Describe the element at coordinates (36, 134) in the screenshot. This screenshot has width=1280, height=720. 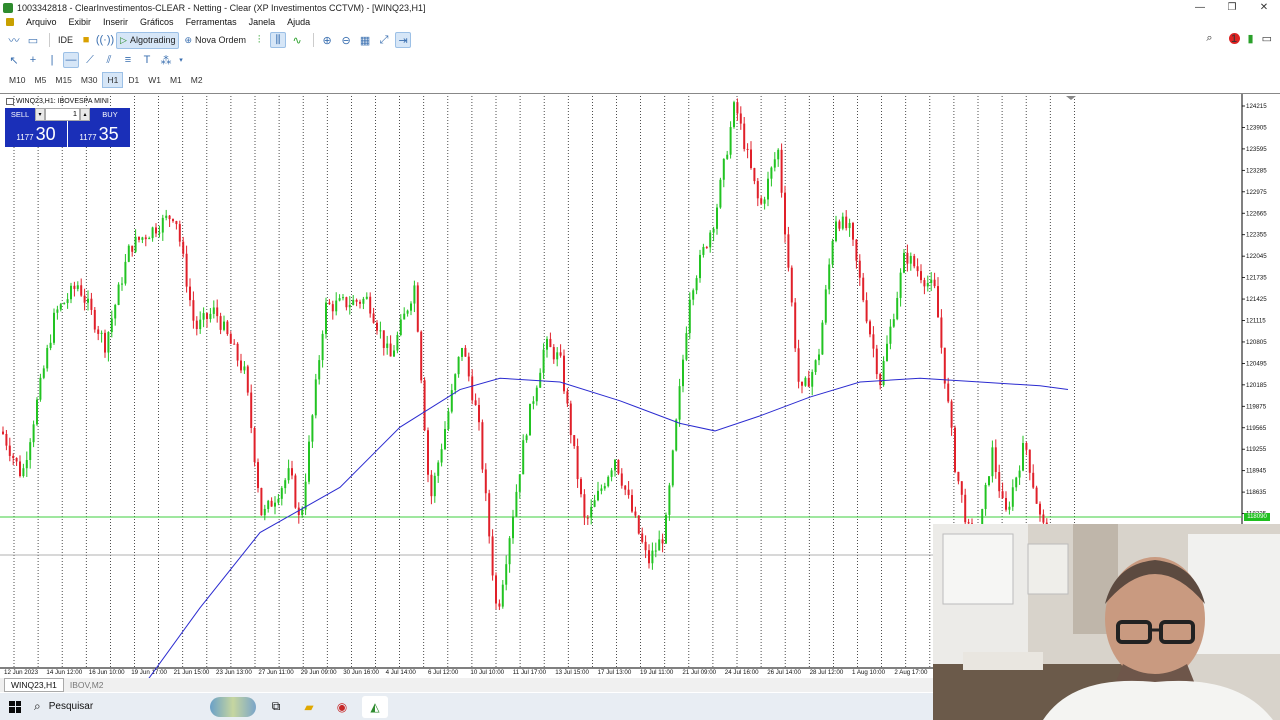
I see `bid-price: 1177 30` at that location.